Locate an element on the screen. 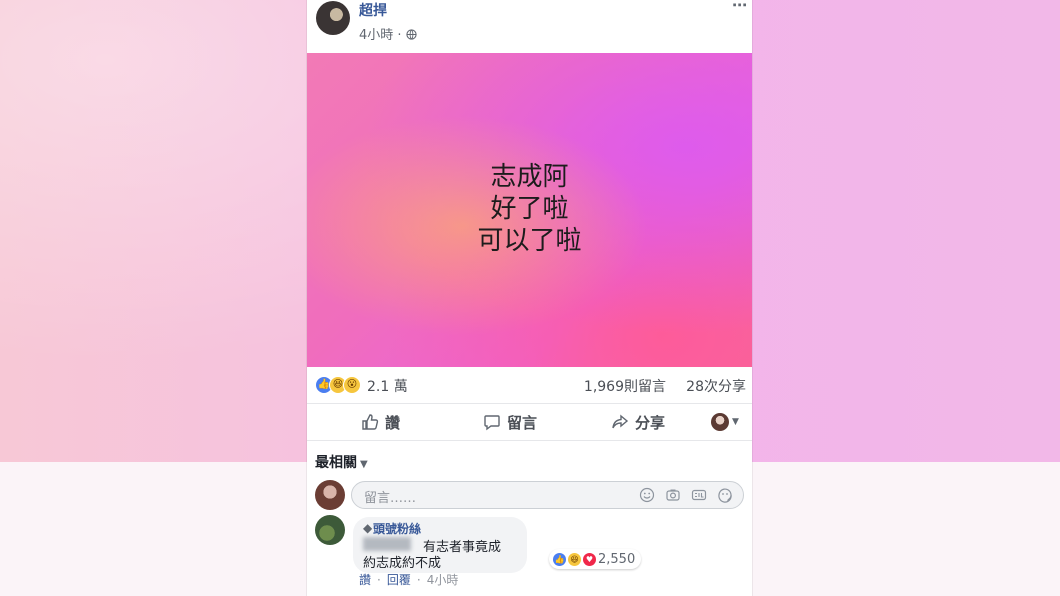 Image resolution: width=1060 pixels, height=596 pixels. comment-icon is located at coordinates (492, 423).